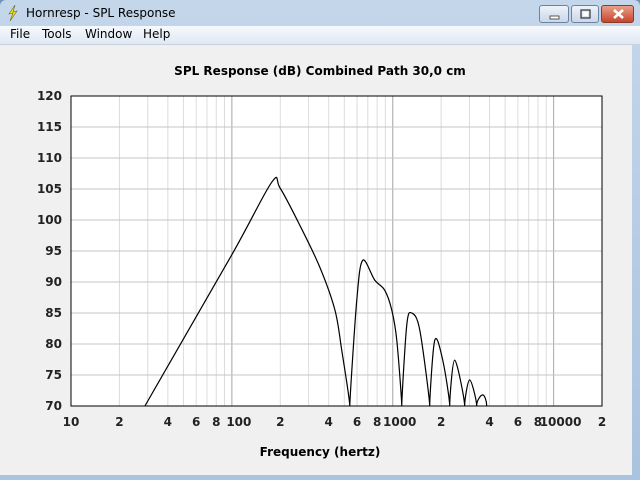 This screenshot has height=480, width=640. What do you see at coordinates (53, 375) in the screenshot?
I see `y-tick-label: 75` at bounding box center [53, 375].